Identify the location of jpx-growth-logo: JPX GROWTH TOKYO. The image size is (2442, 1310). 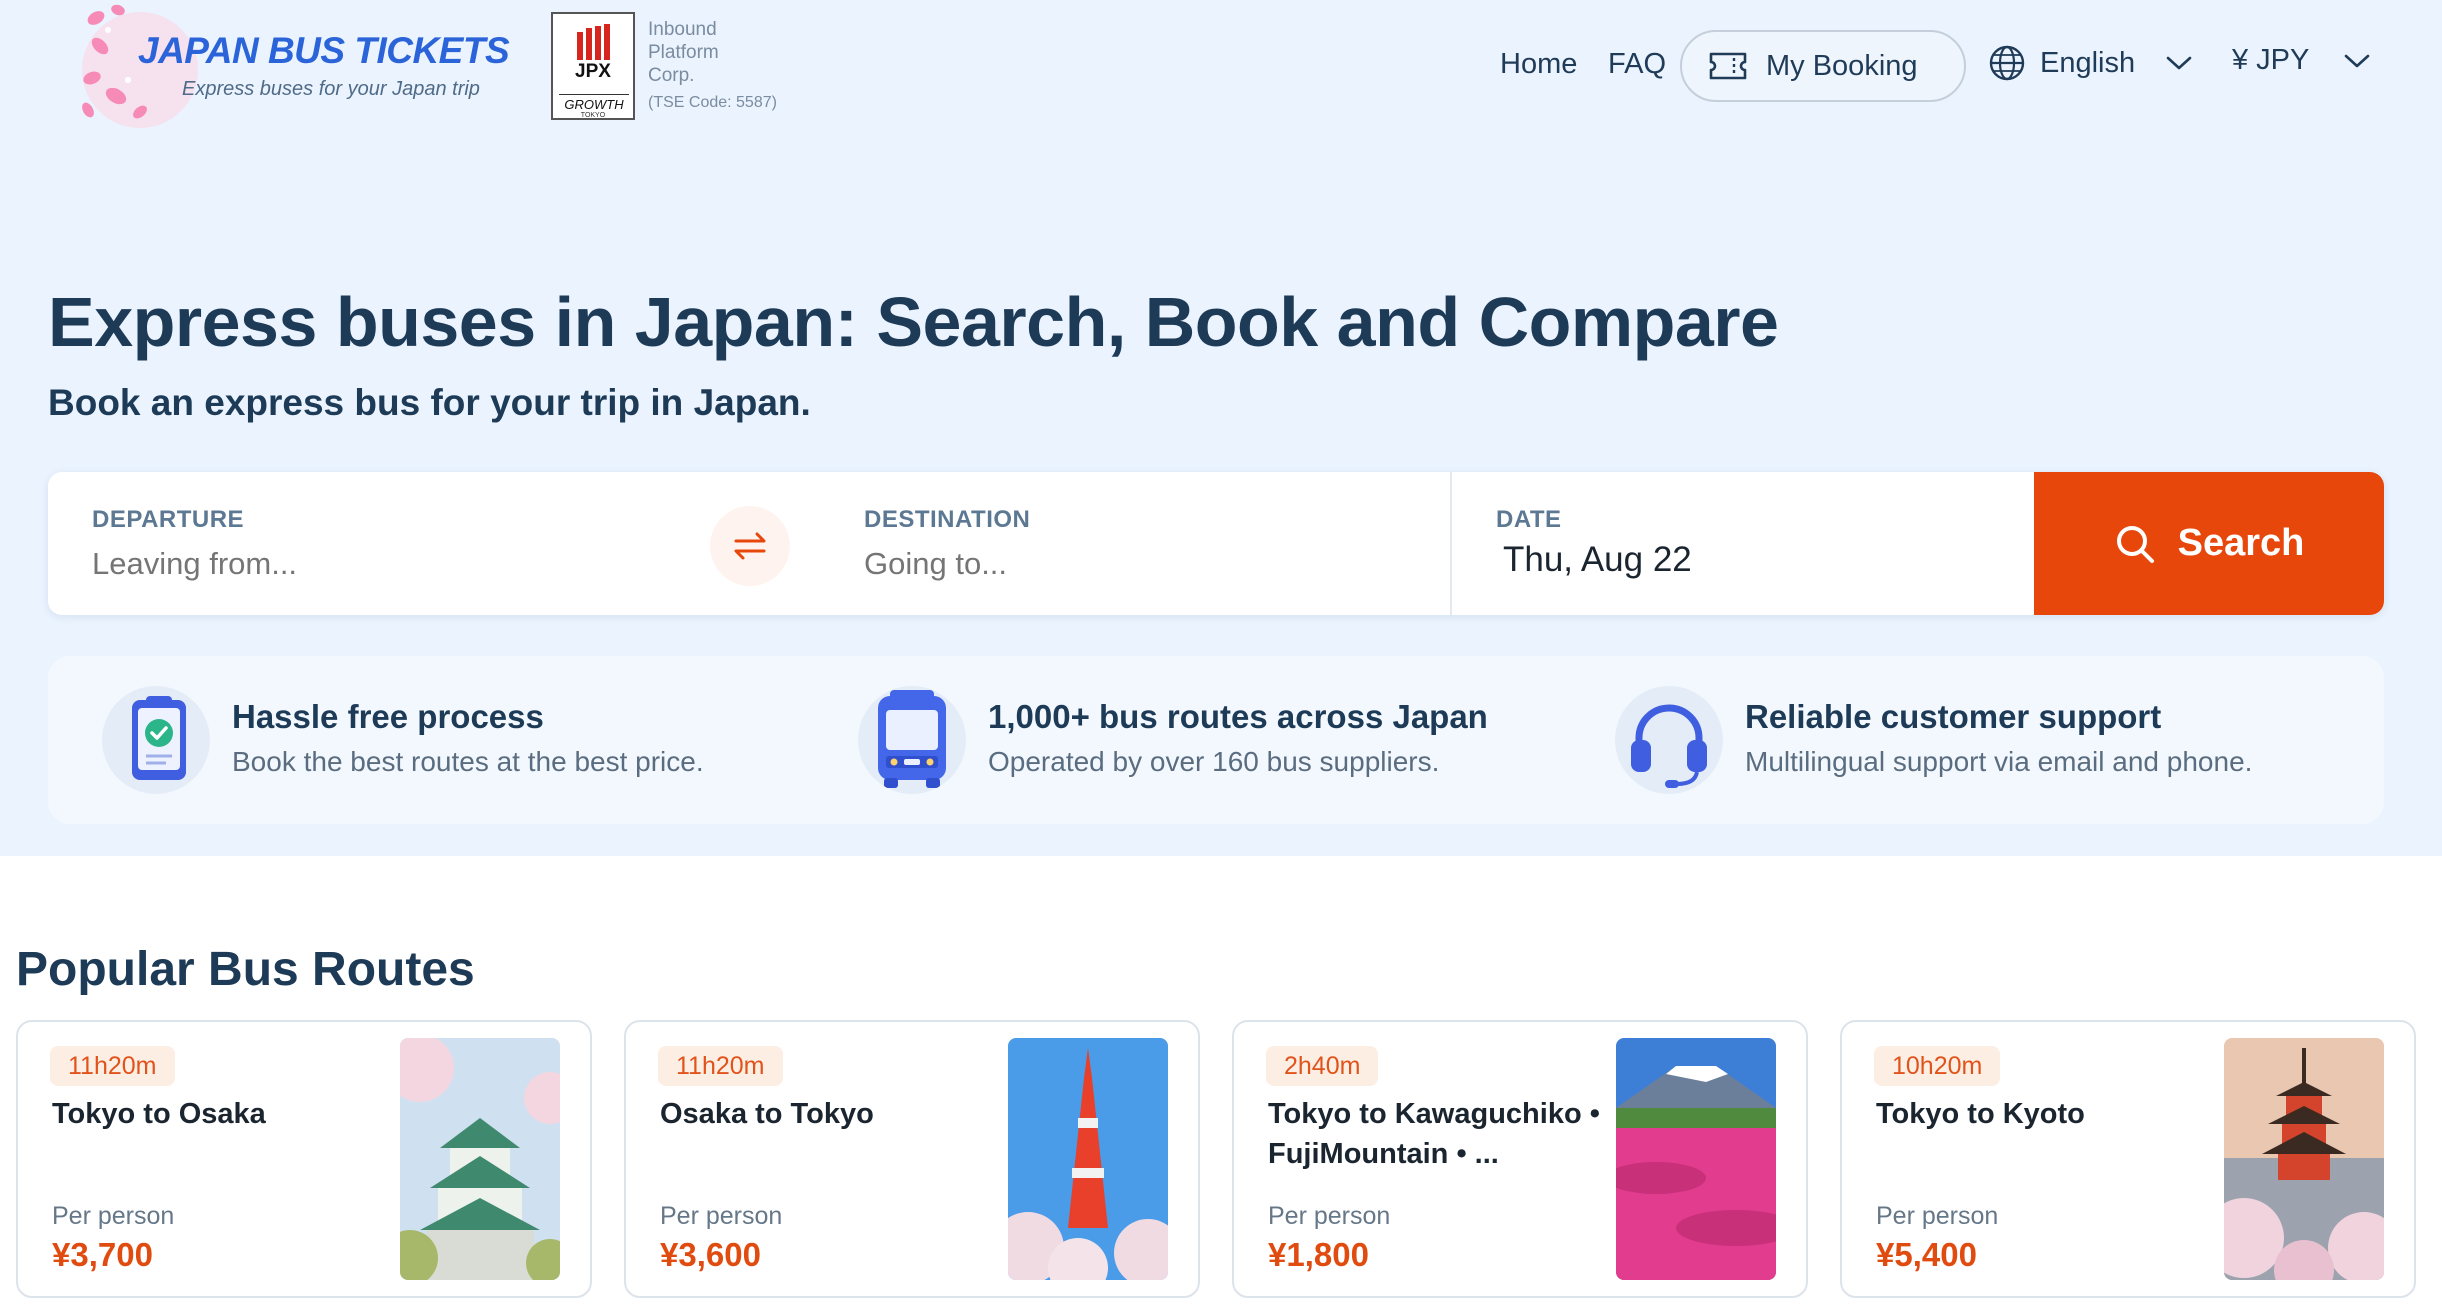
(593, 66).